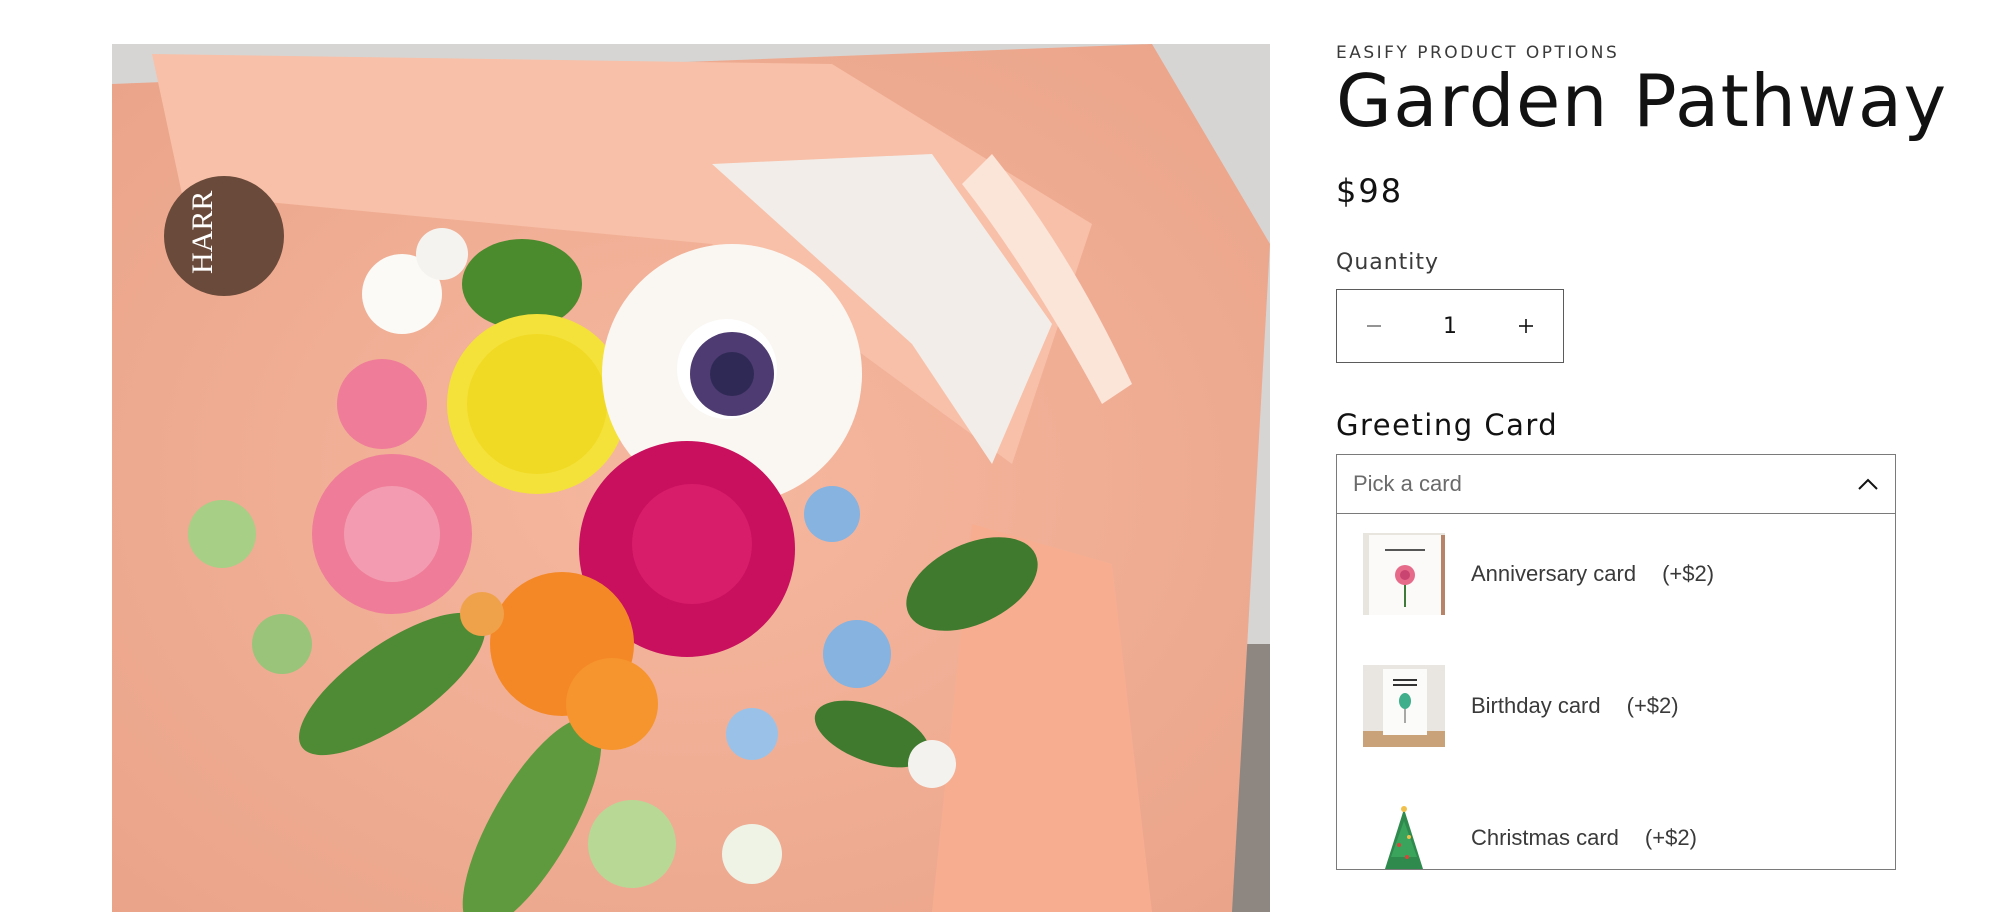  I want to click on quantity-input, so click(1450, 326).